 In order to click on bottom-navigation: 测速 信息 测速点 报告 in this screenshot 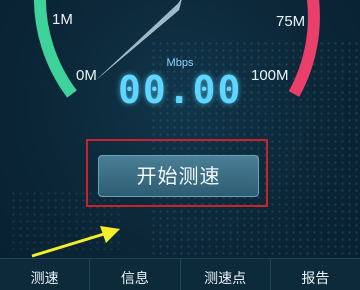, I will do `click(180, 274)`.